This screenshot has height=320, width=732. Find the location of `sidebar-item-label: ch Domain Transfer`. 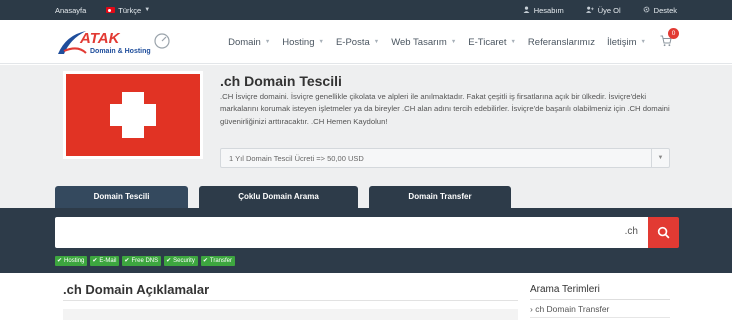

sidebar-item-label: ch Domain Transfer is located at coordinates (572, 309).